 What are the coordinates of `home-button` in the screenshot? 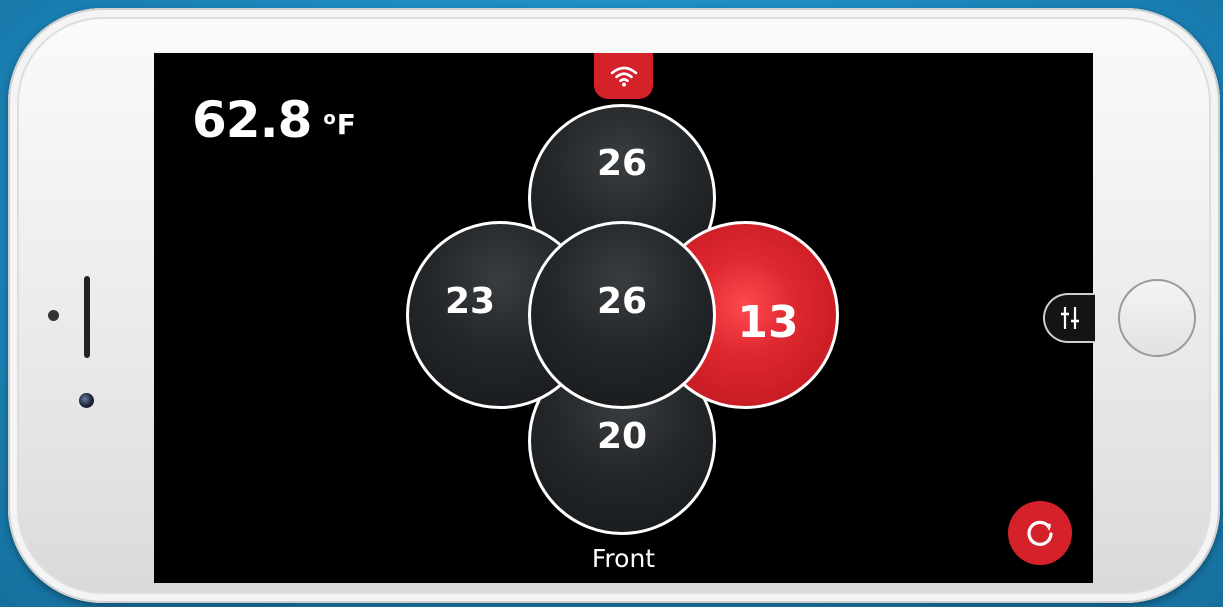 It's located at (1157, 318).